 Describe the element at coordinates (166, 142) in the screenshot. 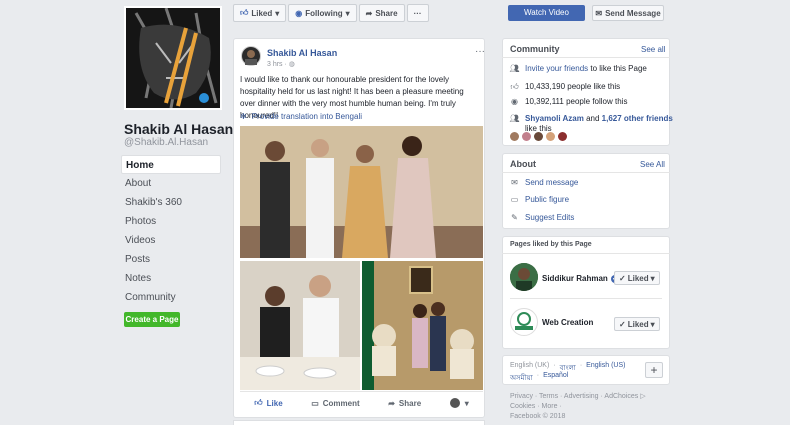

I see `page-handle: @Shakib.Al.Hasan` at that location.